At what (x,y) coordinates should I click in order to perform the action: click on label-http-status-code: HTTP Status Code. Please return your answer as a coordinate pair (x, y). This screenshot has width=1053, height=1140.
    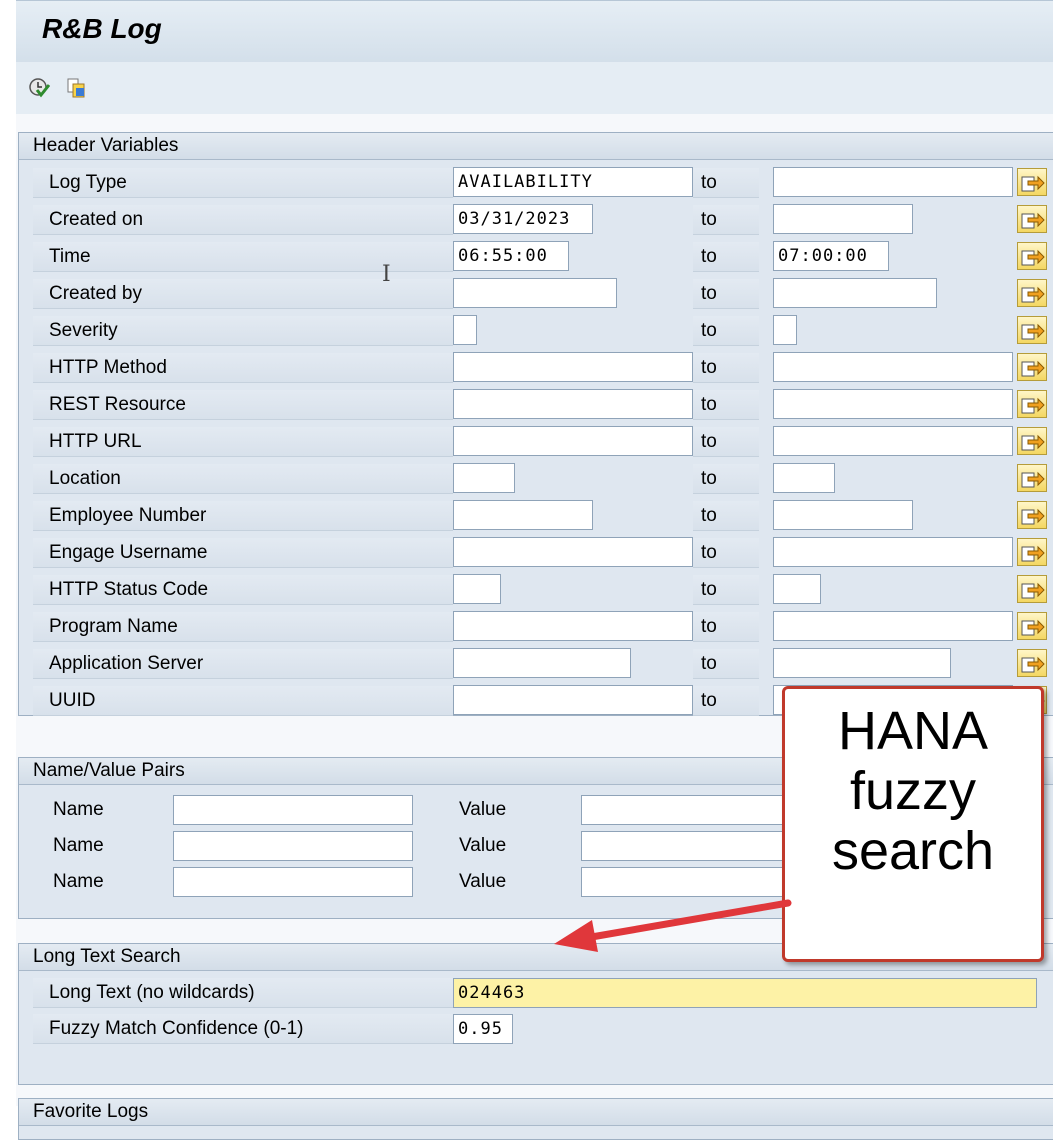
    Looking at the image, I should click on (243, 590).